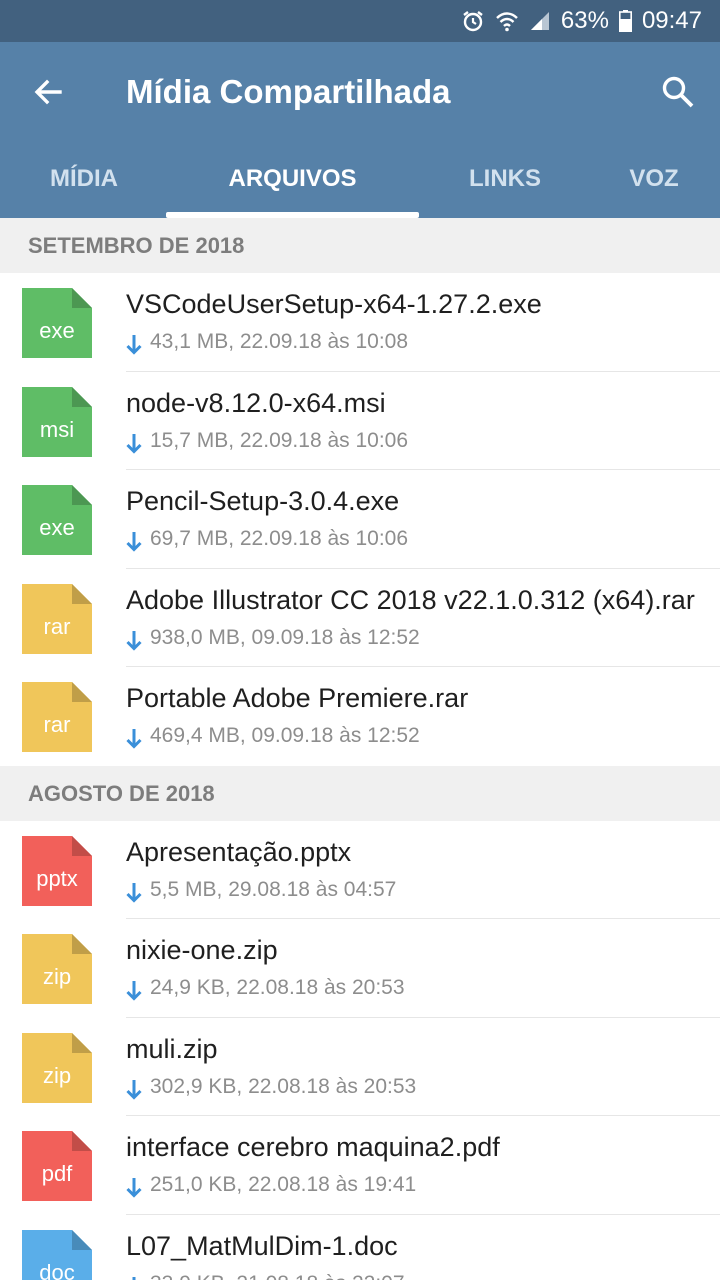 This screenshot has width=720, height=1280. Describe the element at coordinates (285, 735) in the screenshot. I see `file-meta: 469,4 MB, 09.09.18 às 12:52` at that location.